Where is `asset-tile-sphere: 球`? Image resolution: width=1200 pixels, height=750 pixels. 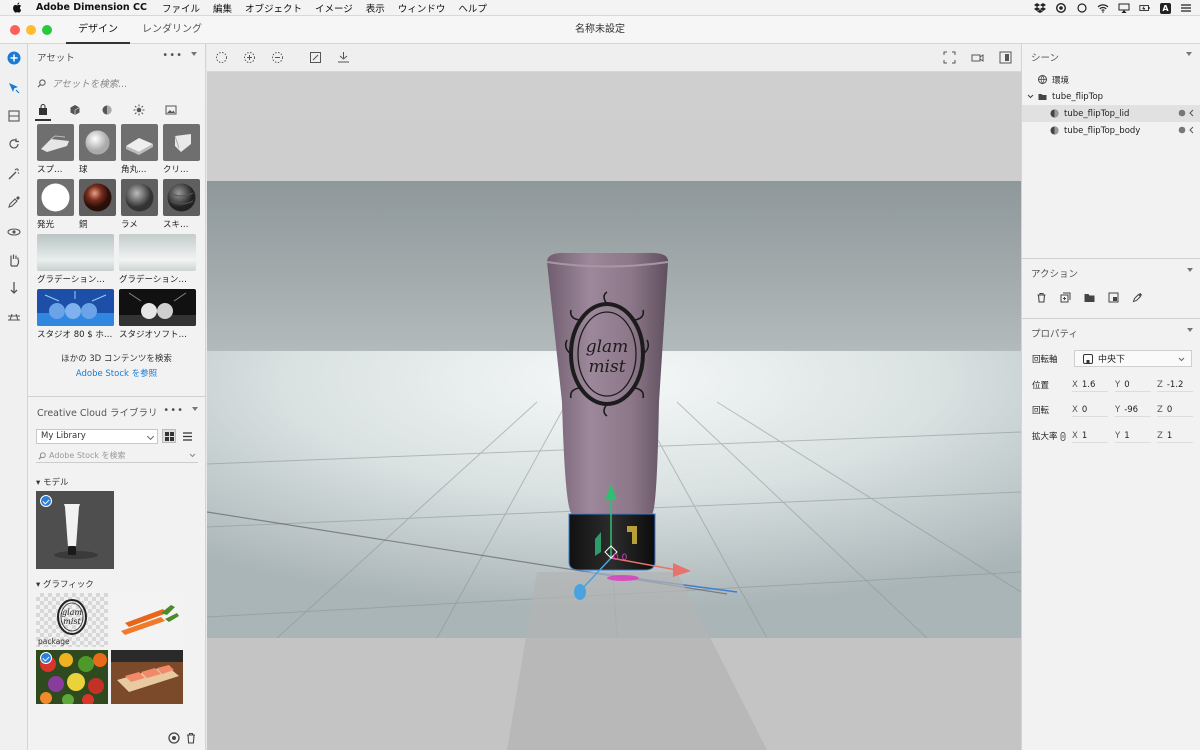
asset-tile-sphere: 球 is located at coordinates (97, 149).